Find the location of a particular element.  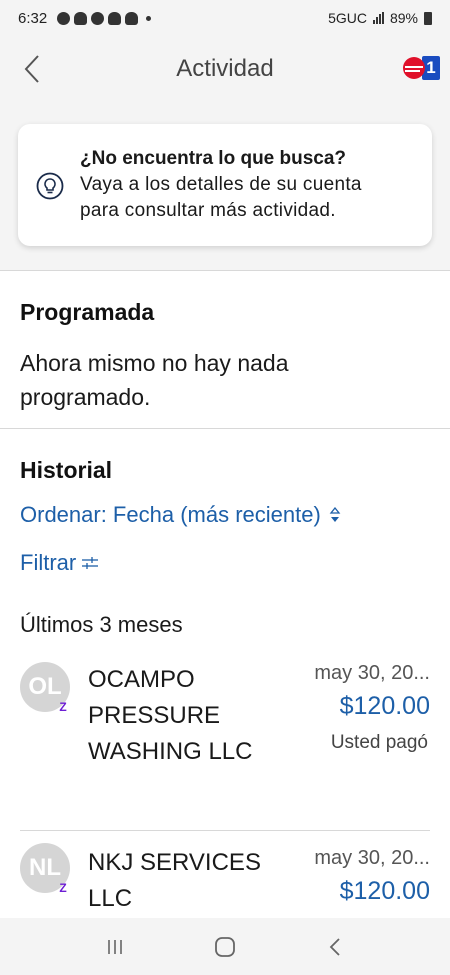

signal-icon is located at coordinates (378, 18).